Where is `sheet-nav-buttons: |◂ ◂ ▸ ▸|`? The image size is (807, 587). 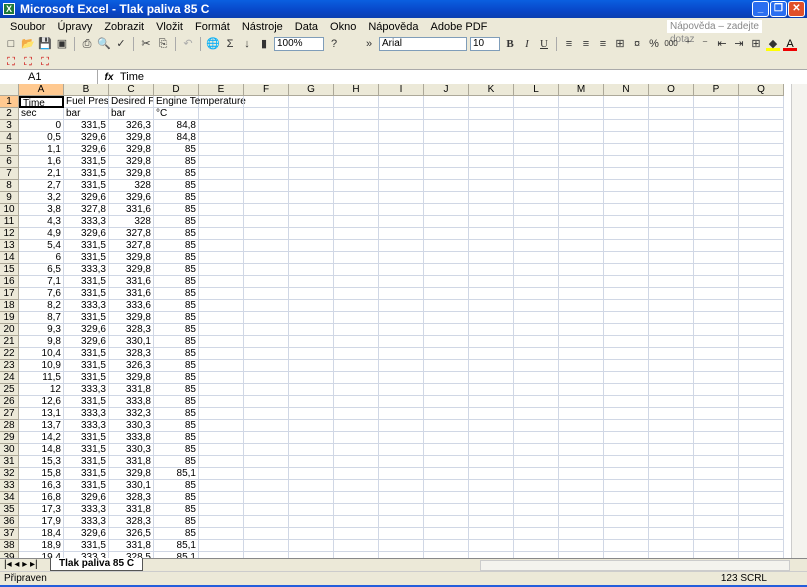
sheet-nav-buttons: |◂ ◂ ▸ ▸| is located at coordinates (21, 564).